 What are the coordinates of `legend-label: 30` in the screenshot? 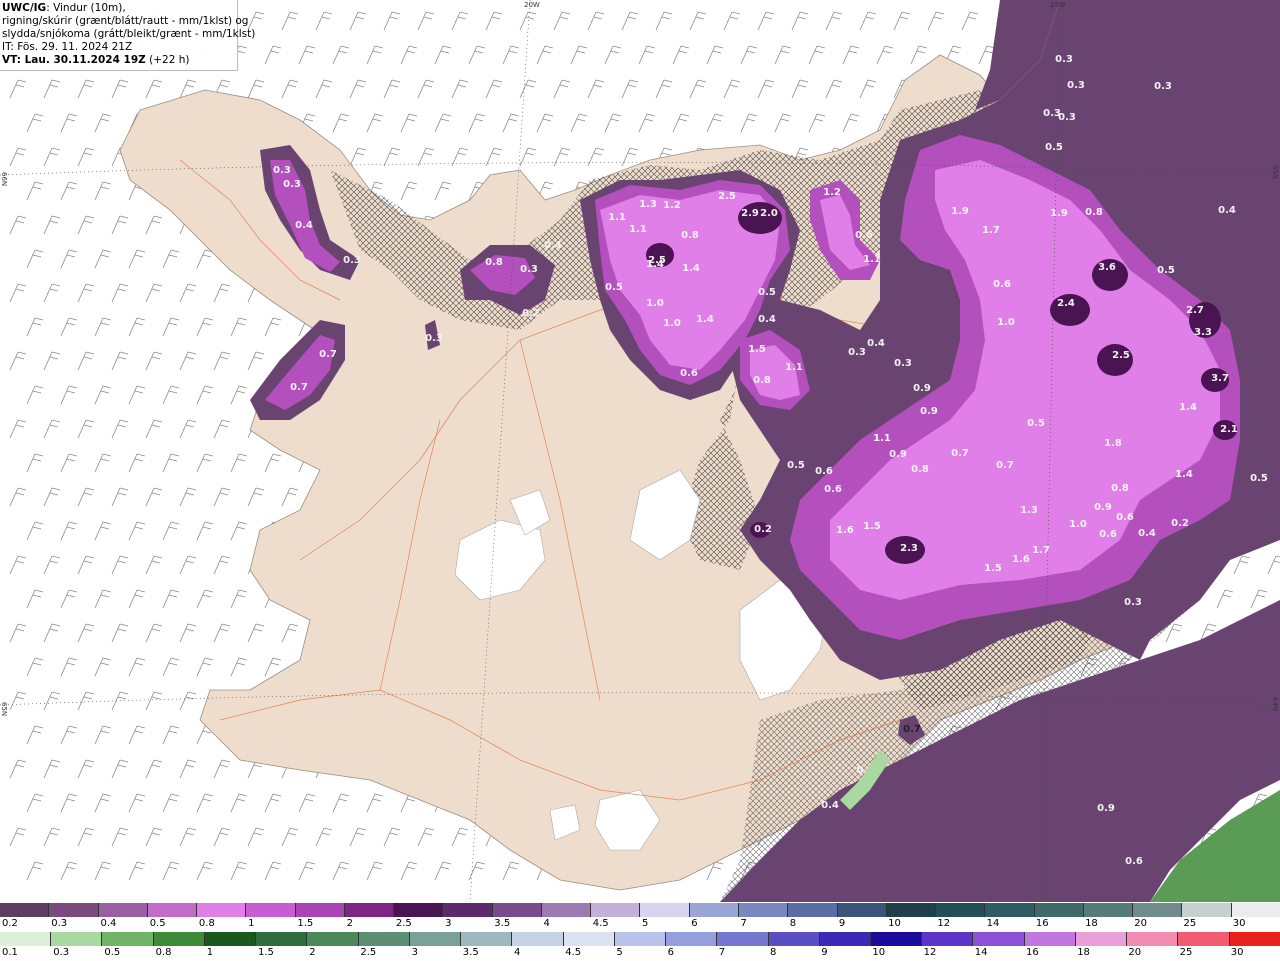 It's located at (1237, 952).